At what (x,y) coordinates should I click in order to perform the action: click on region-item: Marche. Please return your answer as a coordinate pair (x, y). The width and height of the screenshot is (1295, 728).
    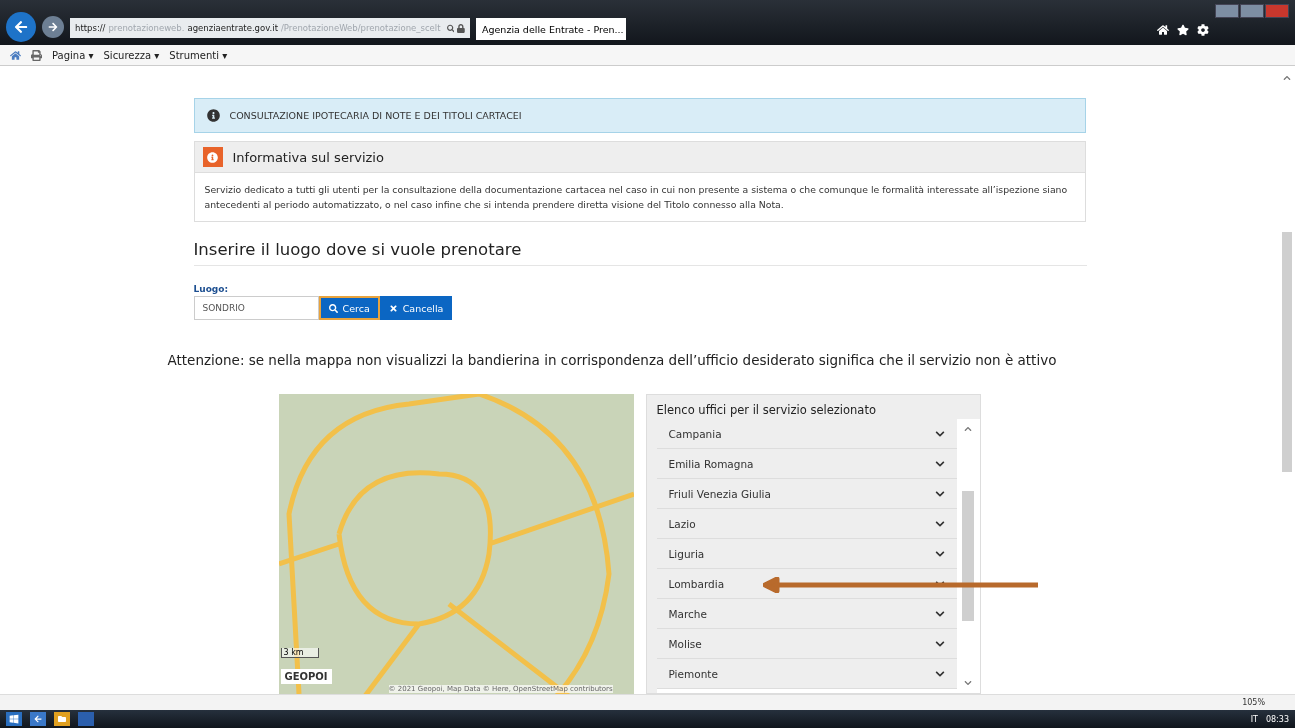
    Looking at the image, I should click on (806, 614).